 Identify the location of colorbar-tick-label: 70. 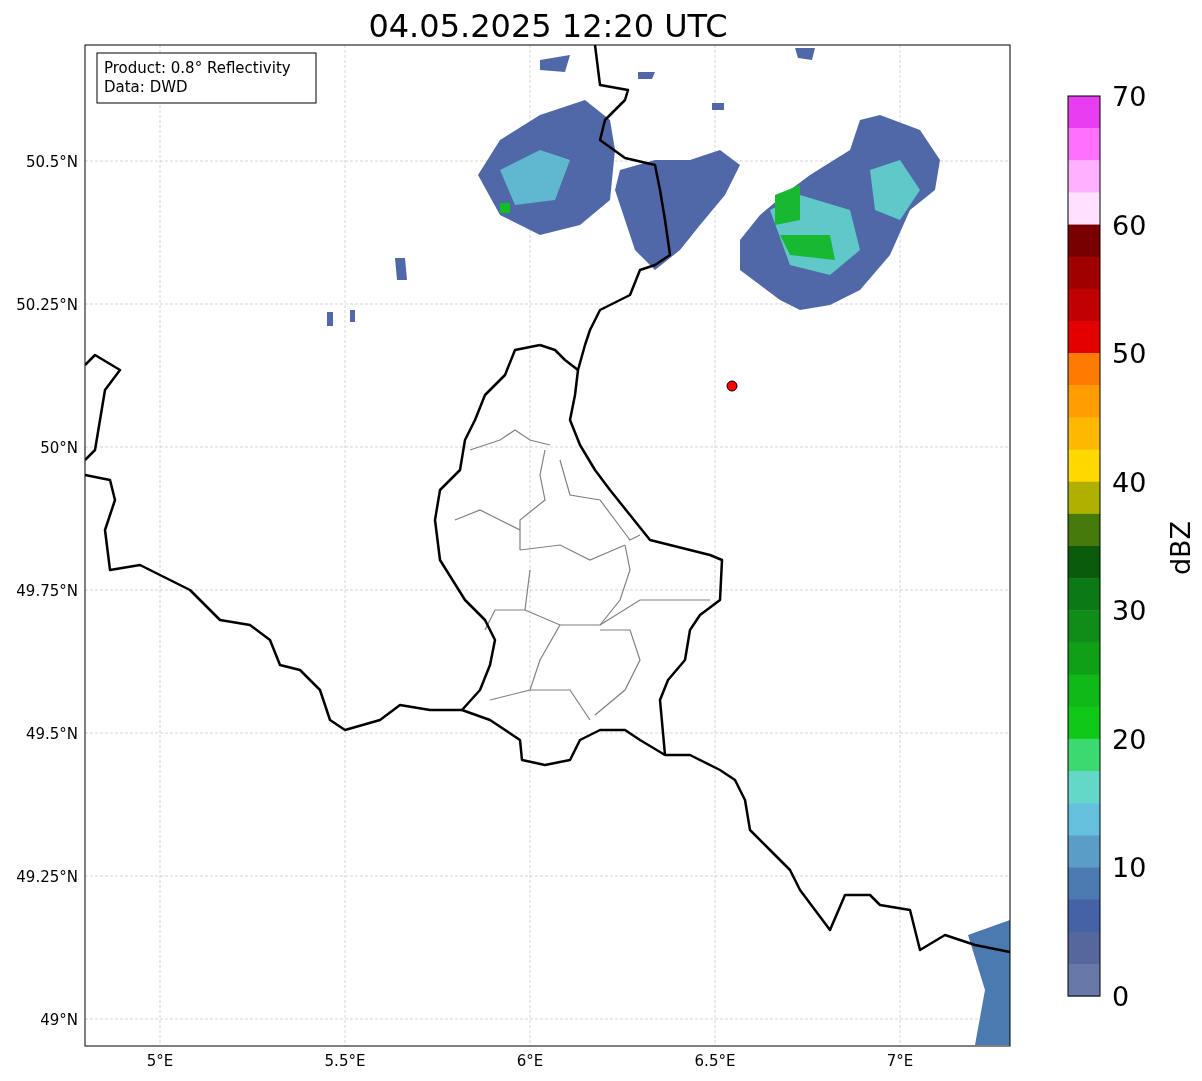
(1129, 96).